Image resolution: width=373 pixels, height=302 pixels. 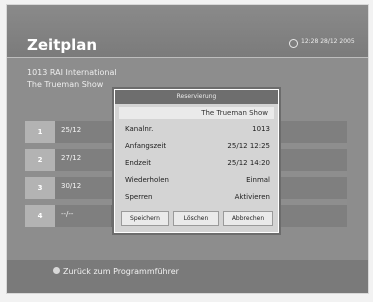 What do you see at coordinates (67, 214) in the screenshot?
I see `row-date: --/--` at bounding box center [67, 214].